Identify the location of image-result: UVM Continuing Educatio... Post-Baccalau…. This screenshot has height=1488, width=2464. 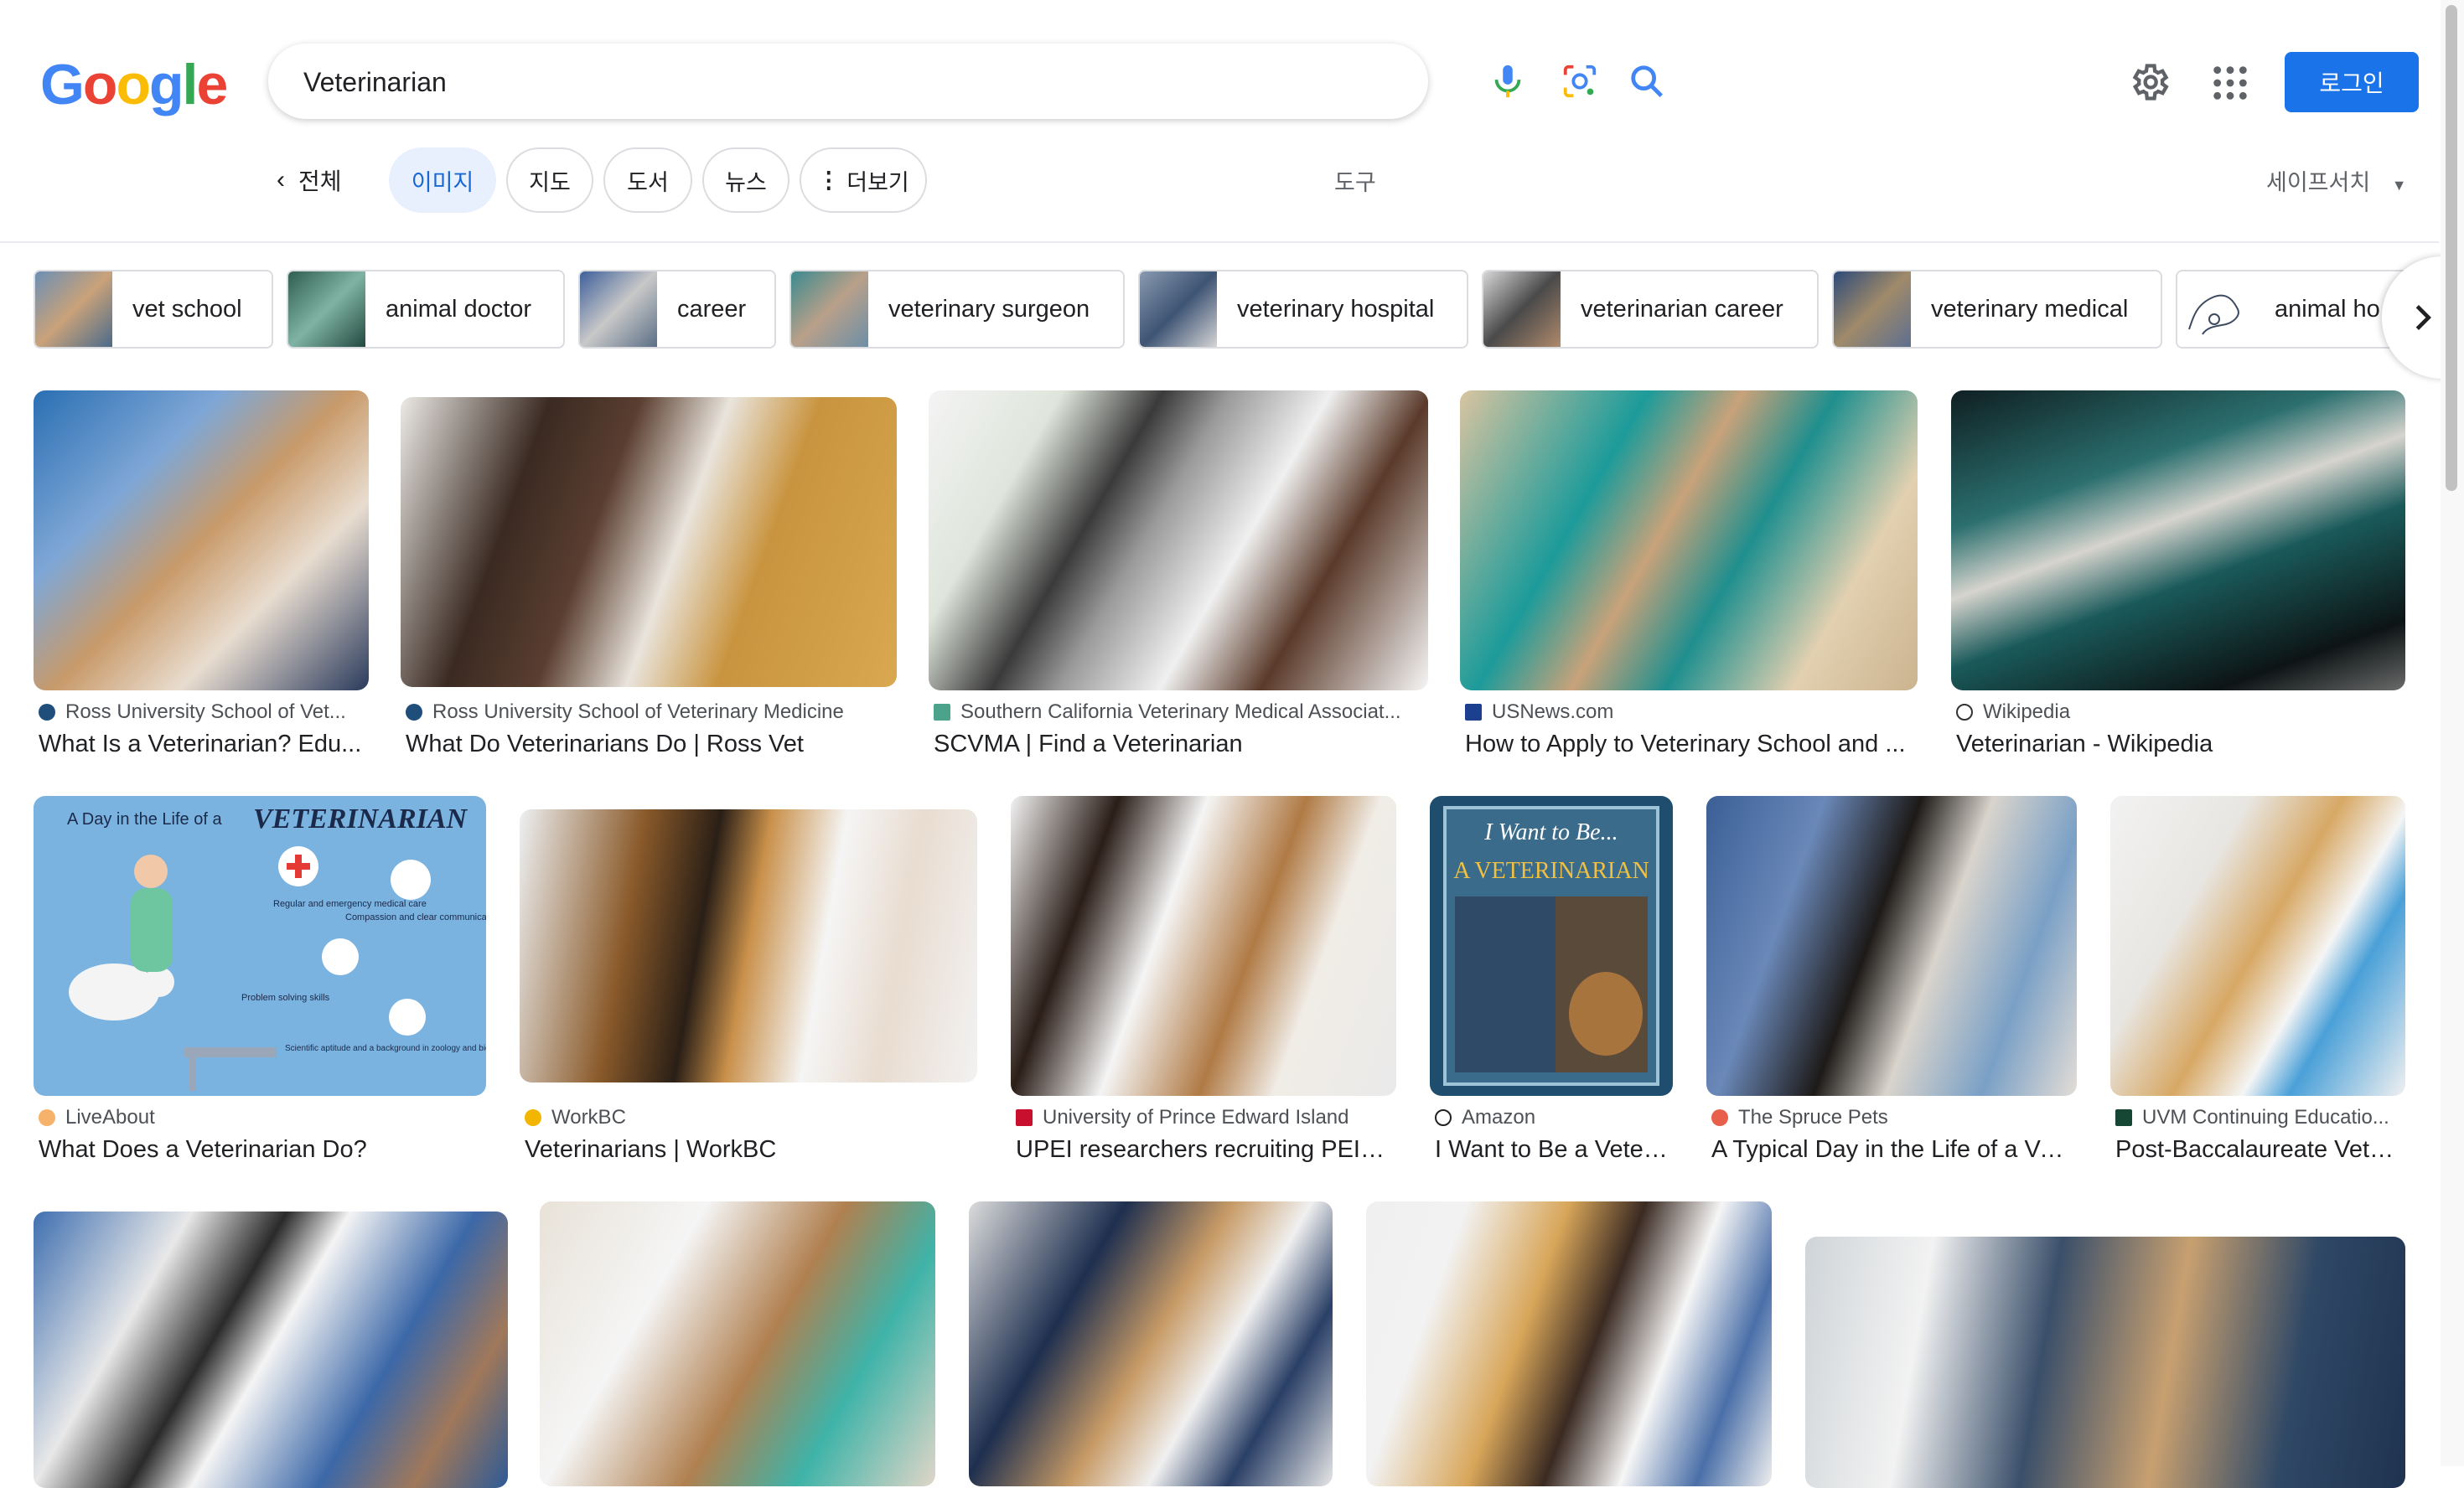
(2257, 980).